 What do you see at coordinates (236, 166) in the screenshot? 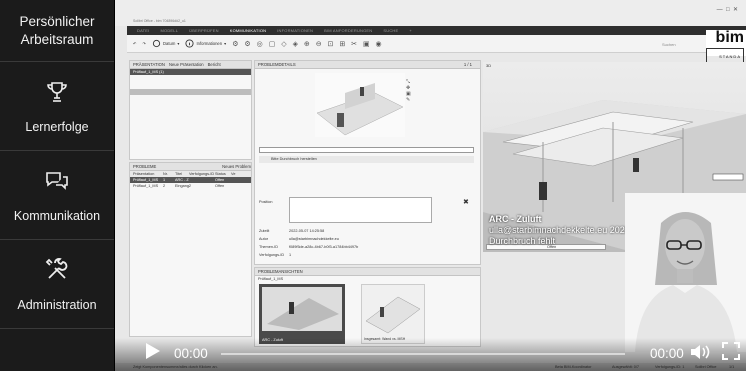
I see `new-problem-button: Neues Problem` at bounding box center [236, 166].